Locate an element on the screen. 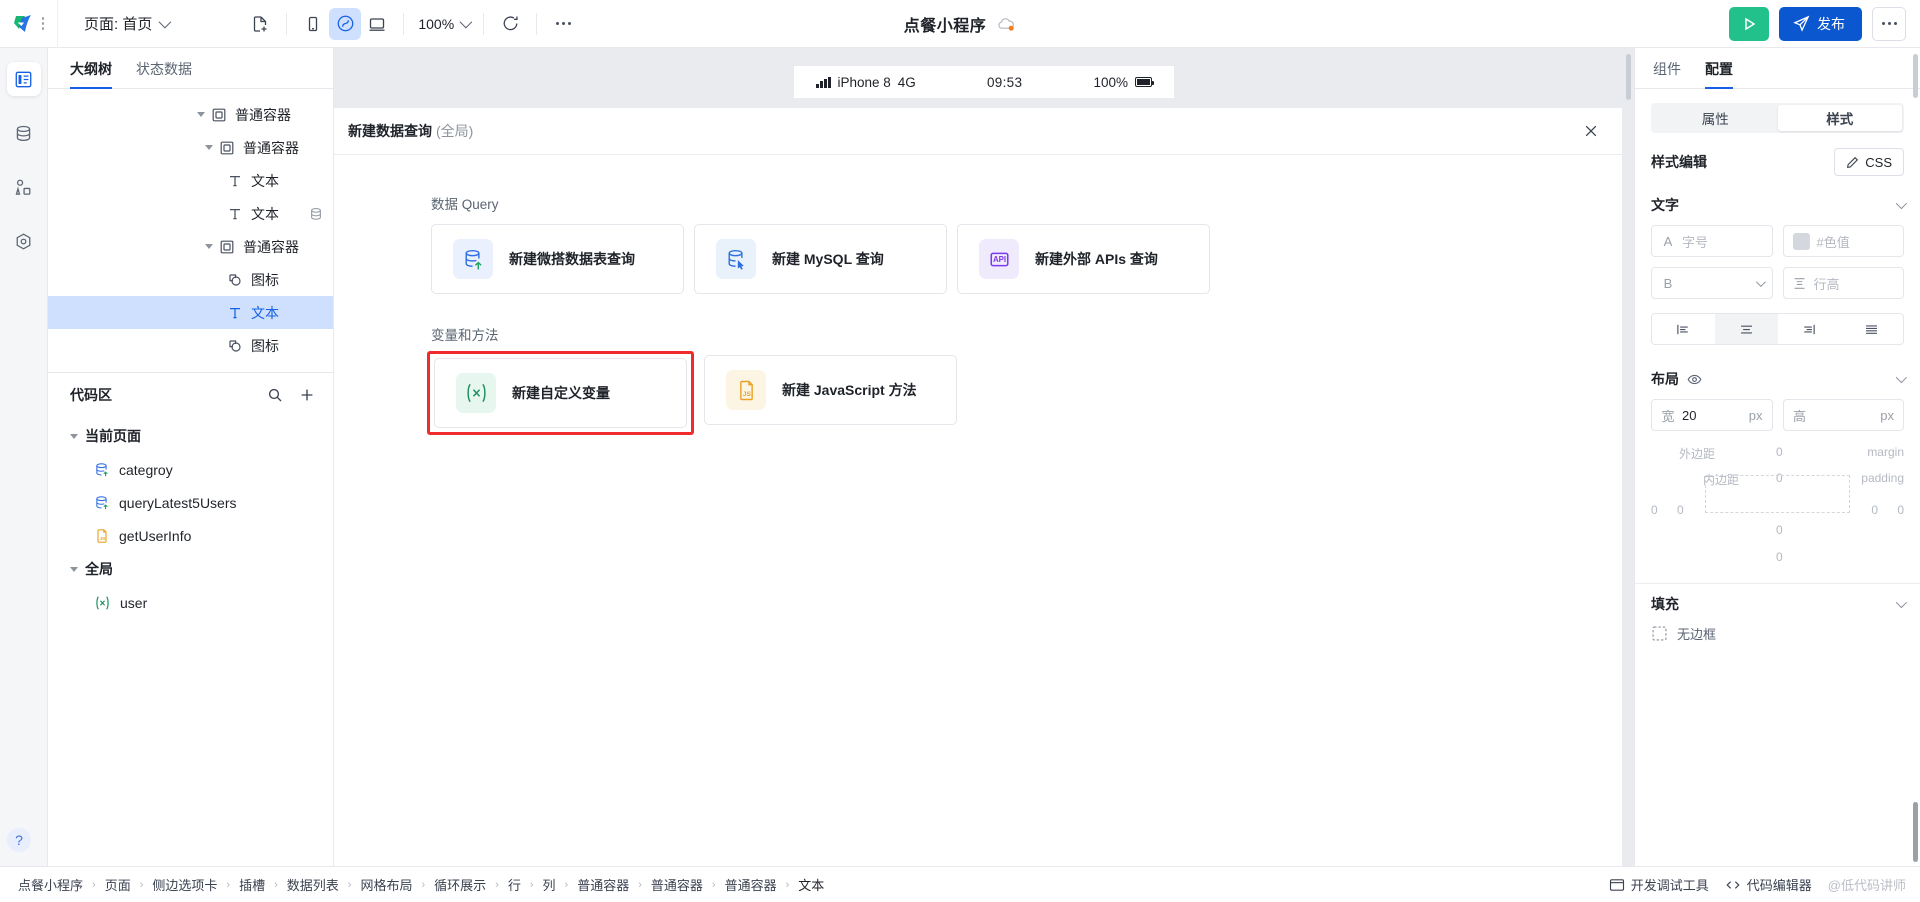  help-icon: ? is located at coordinates (19, 840).